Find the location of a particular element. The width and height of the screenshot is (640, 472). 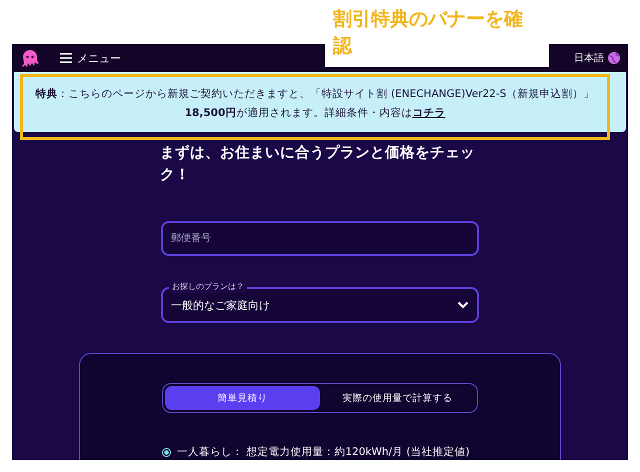

chevron-down-icon is located at coordinates (463, 305).